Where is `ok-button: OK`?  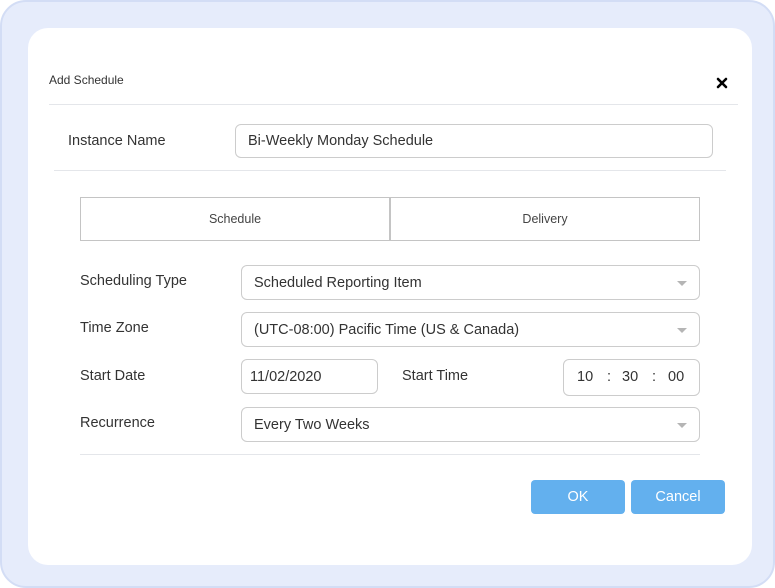
ok-button: OK is located at coordinates (578, 497).